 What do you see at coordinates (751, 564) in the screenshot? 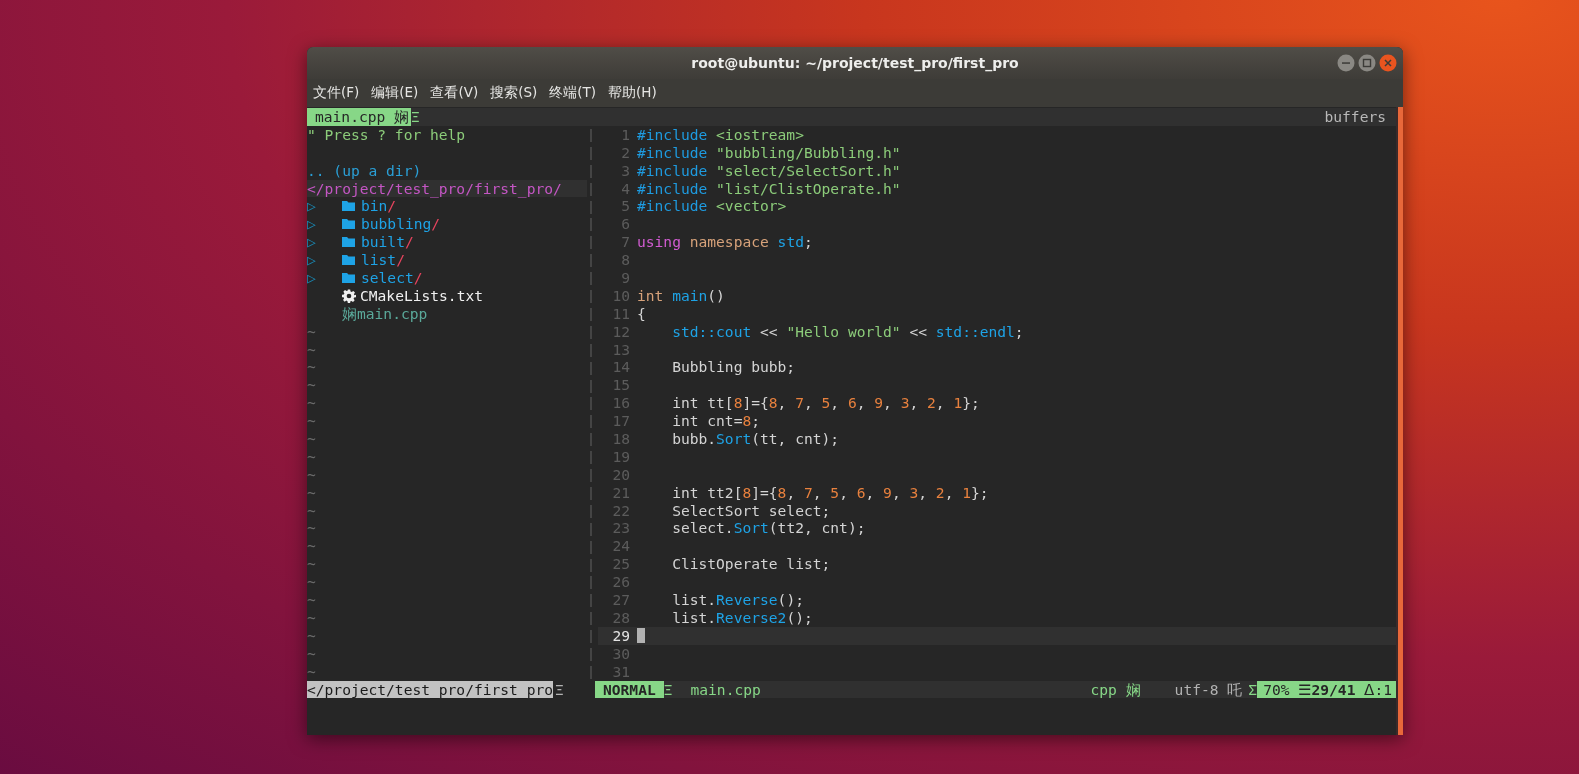
I see `code-line: ClistOperate list;` at bounding box center [751, 564].